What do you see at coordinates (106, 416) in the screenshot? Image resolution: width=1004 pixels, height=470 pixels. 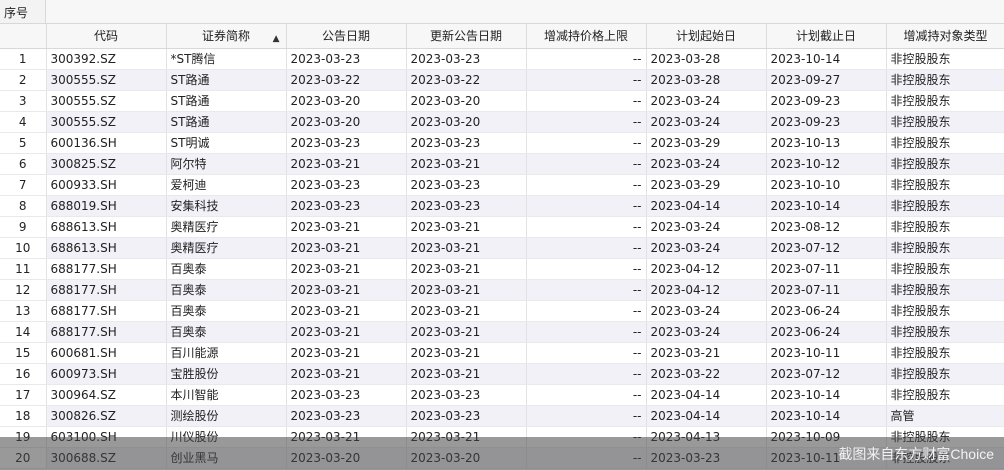 I see `cell-code: 300826.SZ` at bounding box center [106, 416].